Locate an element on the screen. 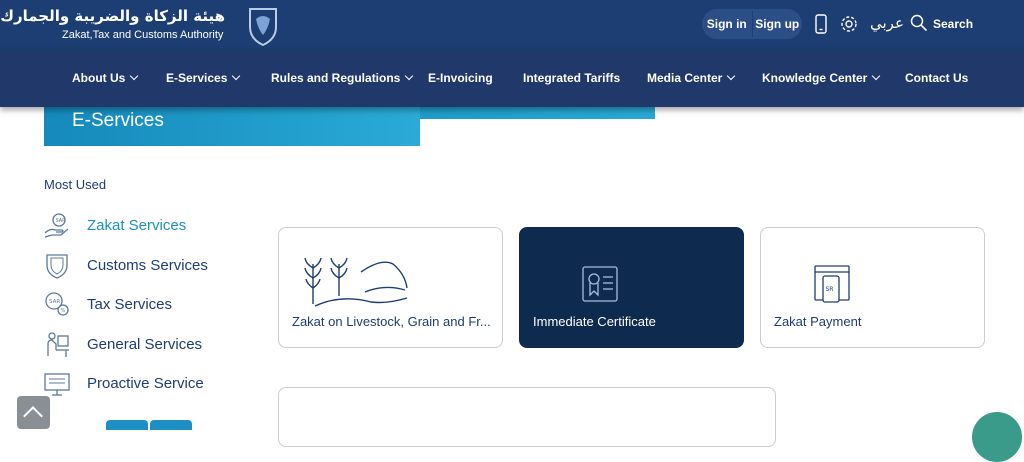 The image size is (1024, 462). sidebar-item-zakat-services: SAR Zakat Services is located at coordinates (144, 225).